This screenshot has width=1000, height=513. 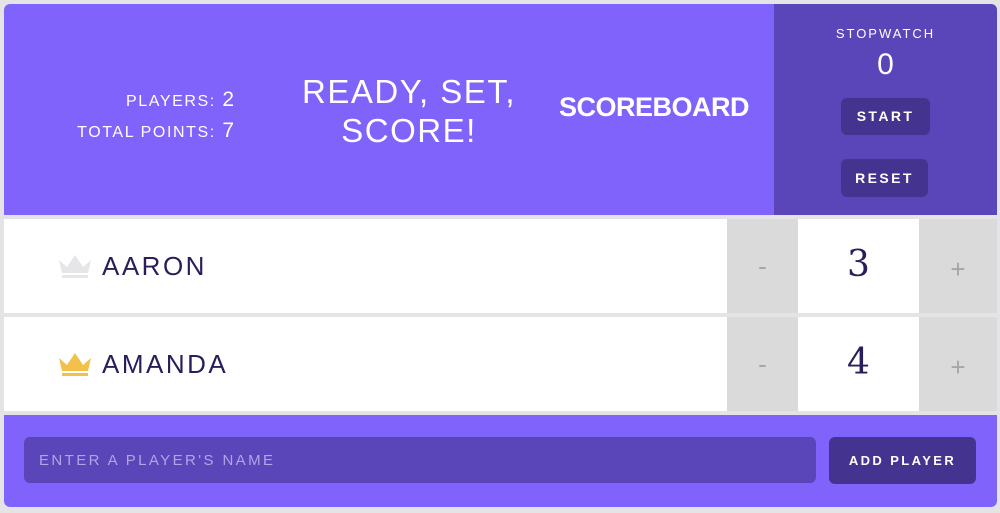 What do you see at coordinates (654, 107) in the screenshot?
I see `app-title: SCOREBOARD` at bounding box center [654, 107].